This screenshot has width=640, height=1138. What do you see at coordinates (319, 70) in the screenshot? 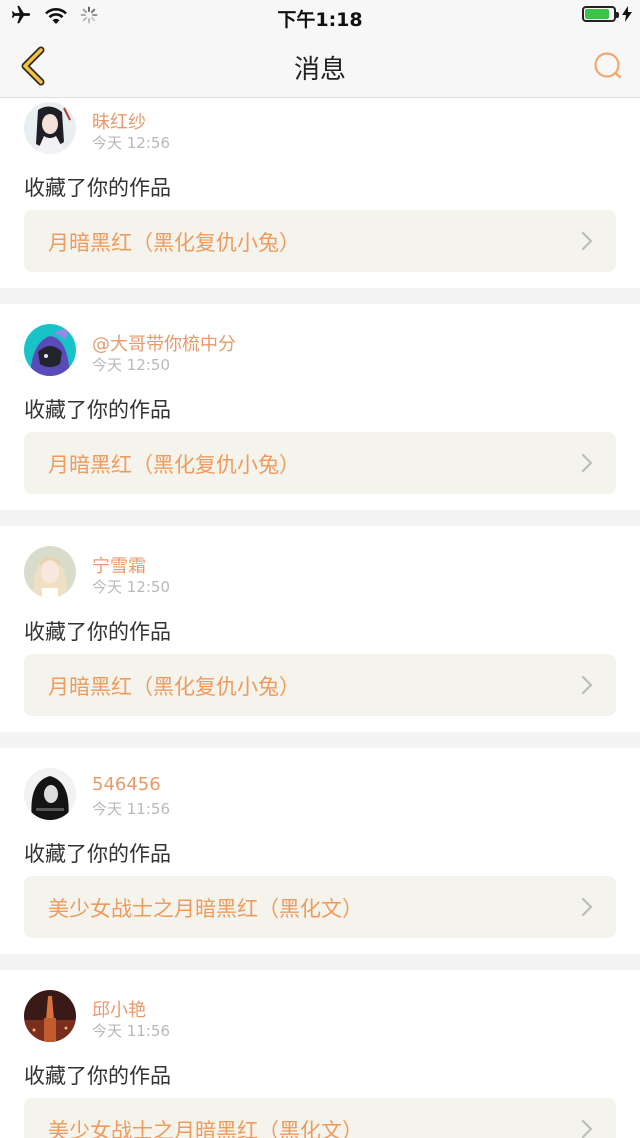
I see `page-title: 消息` at bounding box center [319, 70].